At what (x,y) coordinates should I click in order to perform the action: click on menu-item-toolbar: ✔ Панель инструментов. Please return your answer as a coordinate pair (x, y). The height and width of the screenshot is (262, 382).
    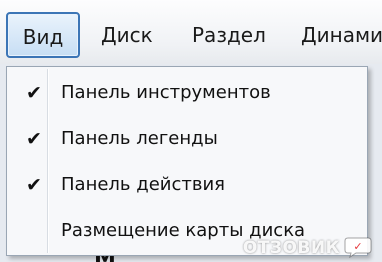
    Looking at the image, I should click on (187, 93).